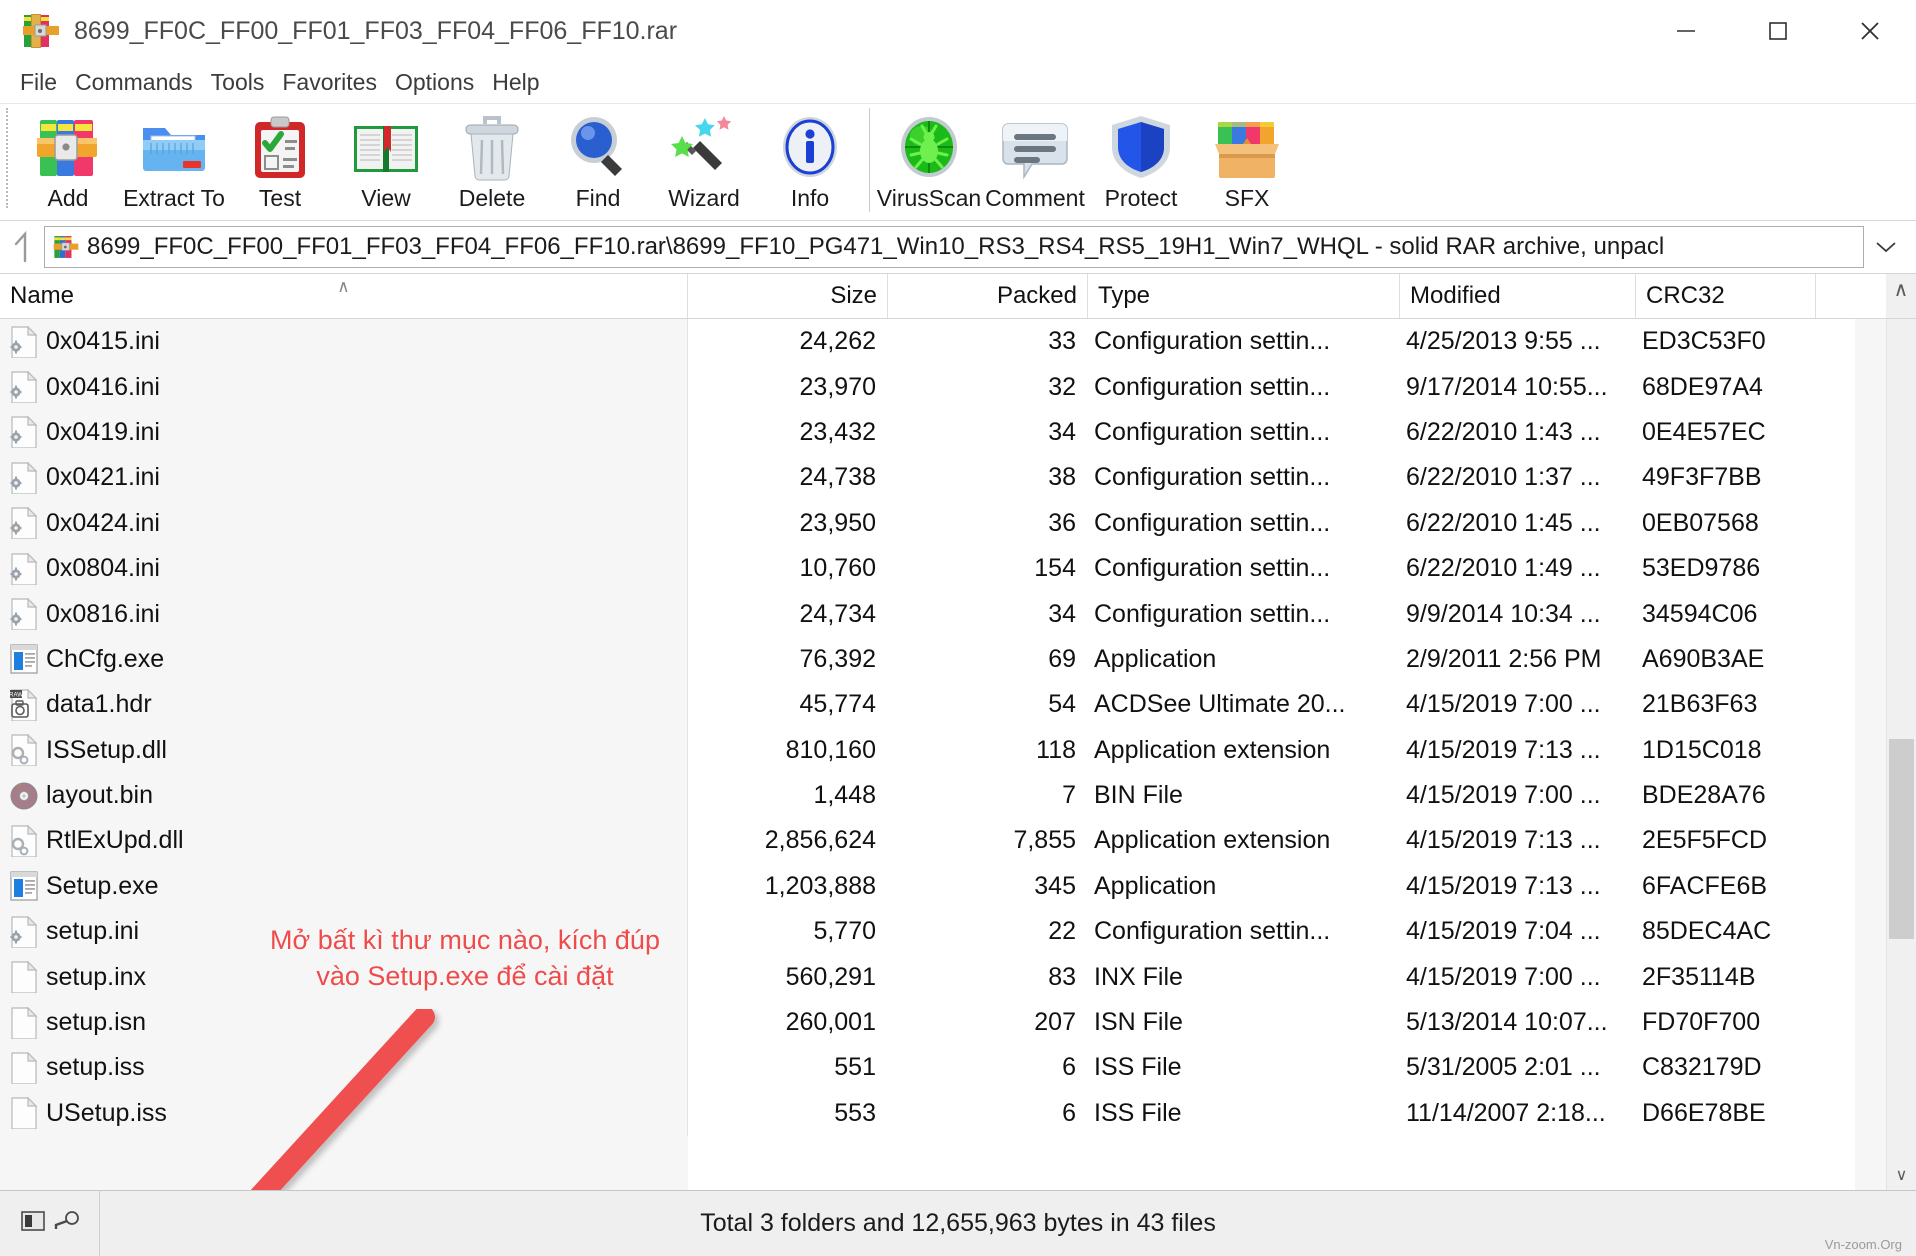 This screenshot has width=1916, height=1256. I want to click on column-header-modified: Modified, so click(1518, 296).